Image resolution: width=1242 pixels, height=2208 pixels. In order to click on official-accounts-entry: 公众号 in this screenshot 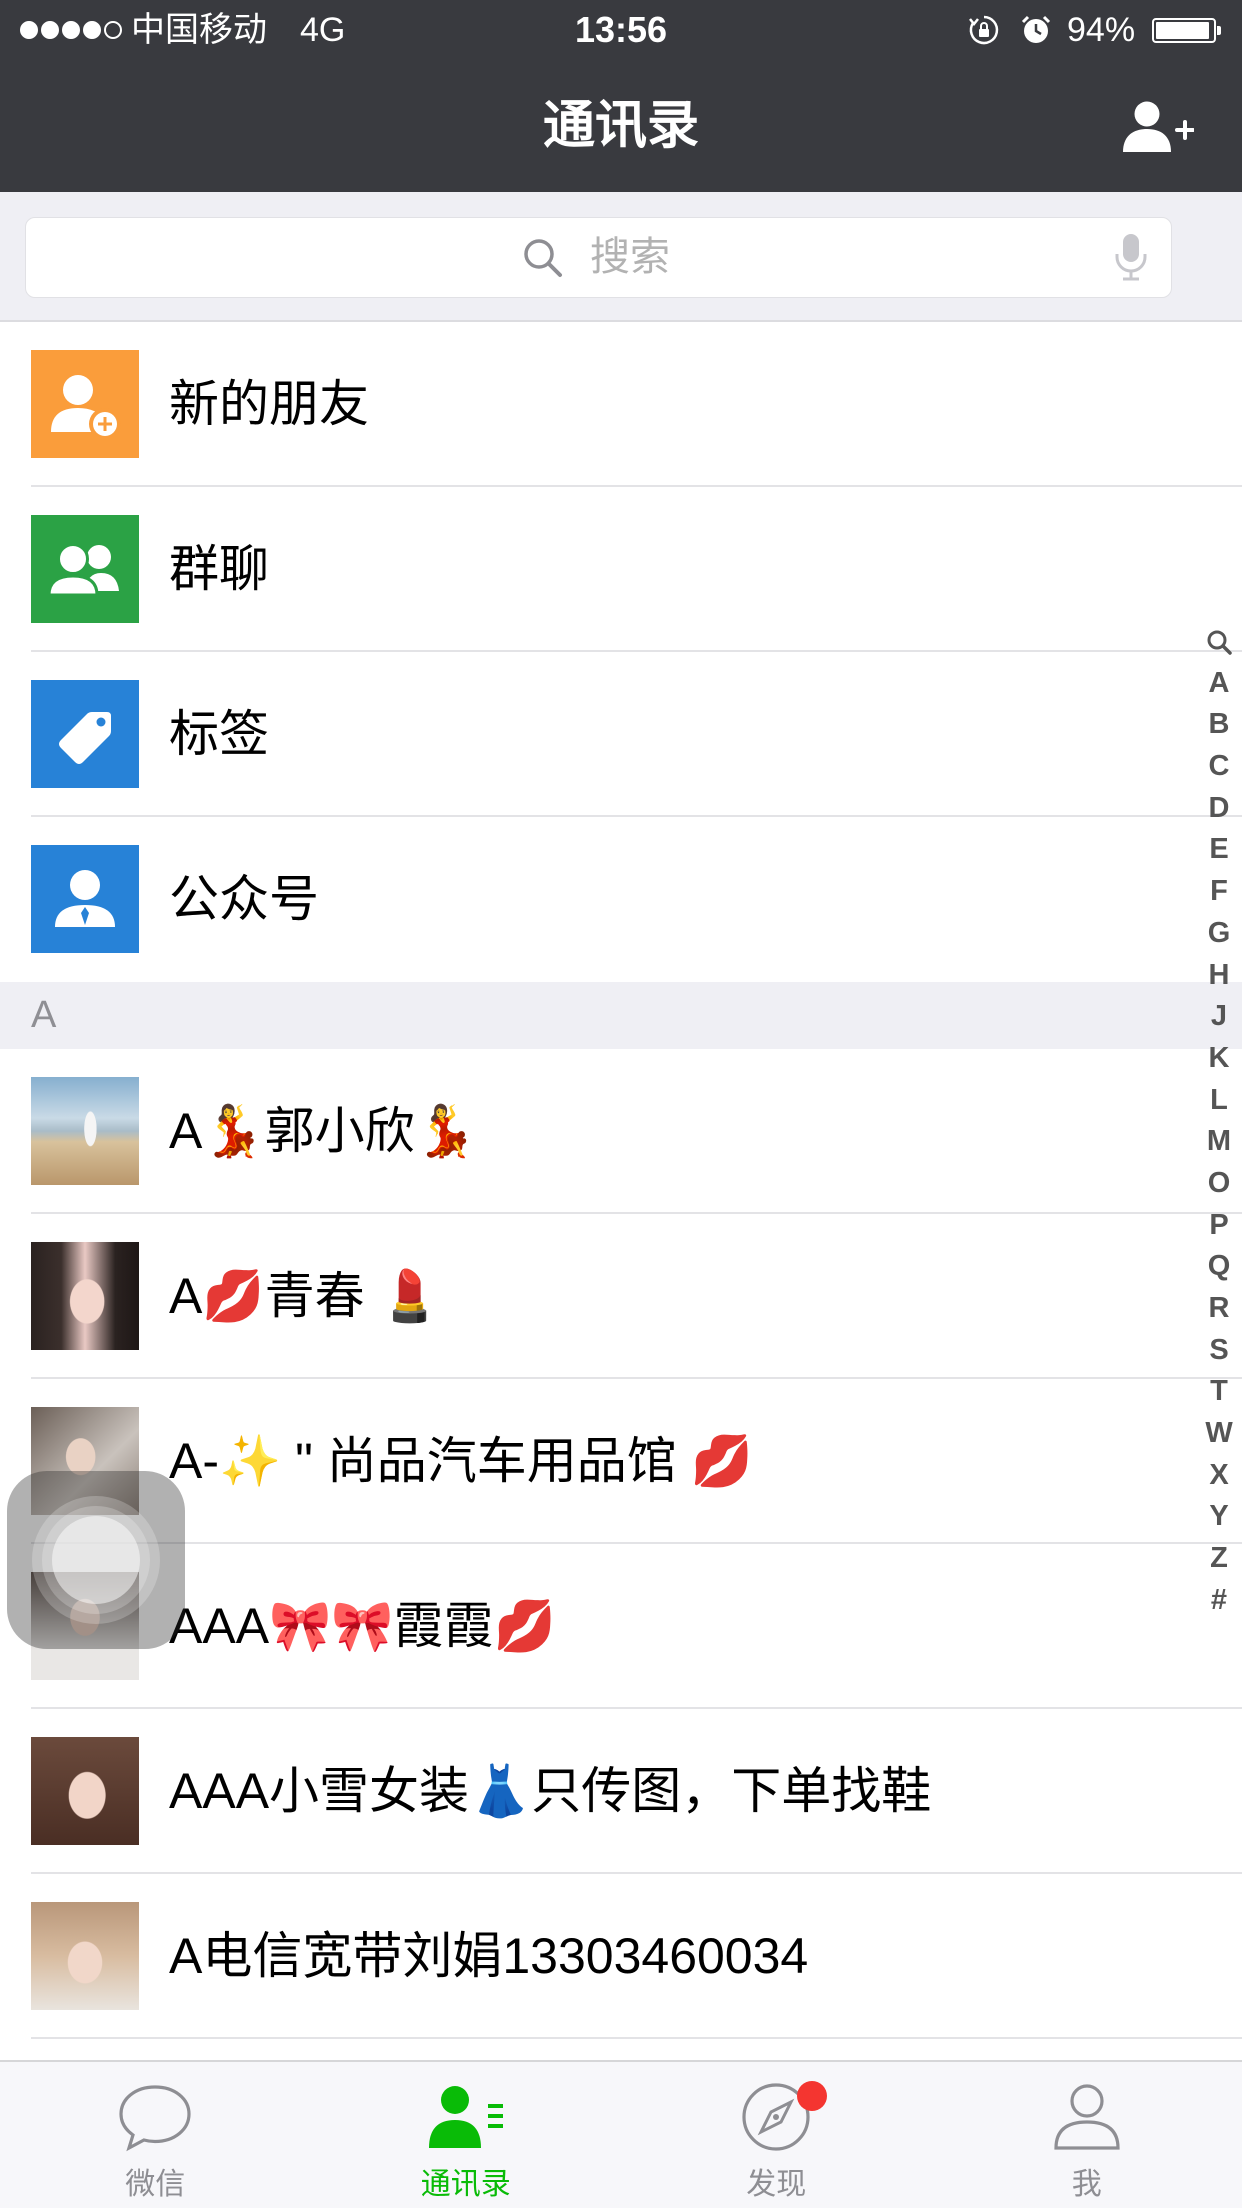, I will do `click(621, 899)`.